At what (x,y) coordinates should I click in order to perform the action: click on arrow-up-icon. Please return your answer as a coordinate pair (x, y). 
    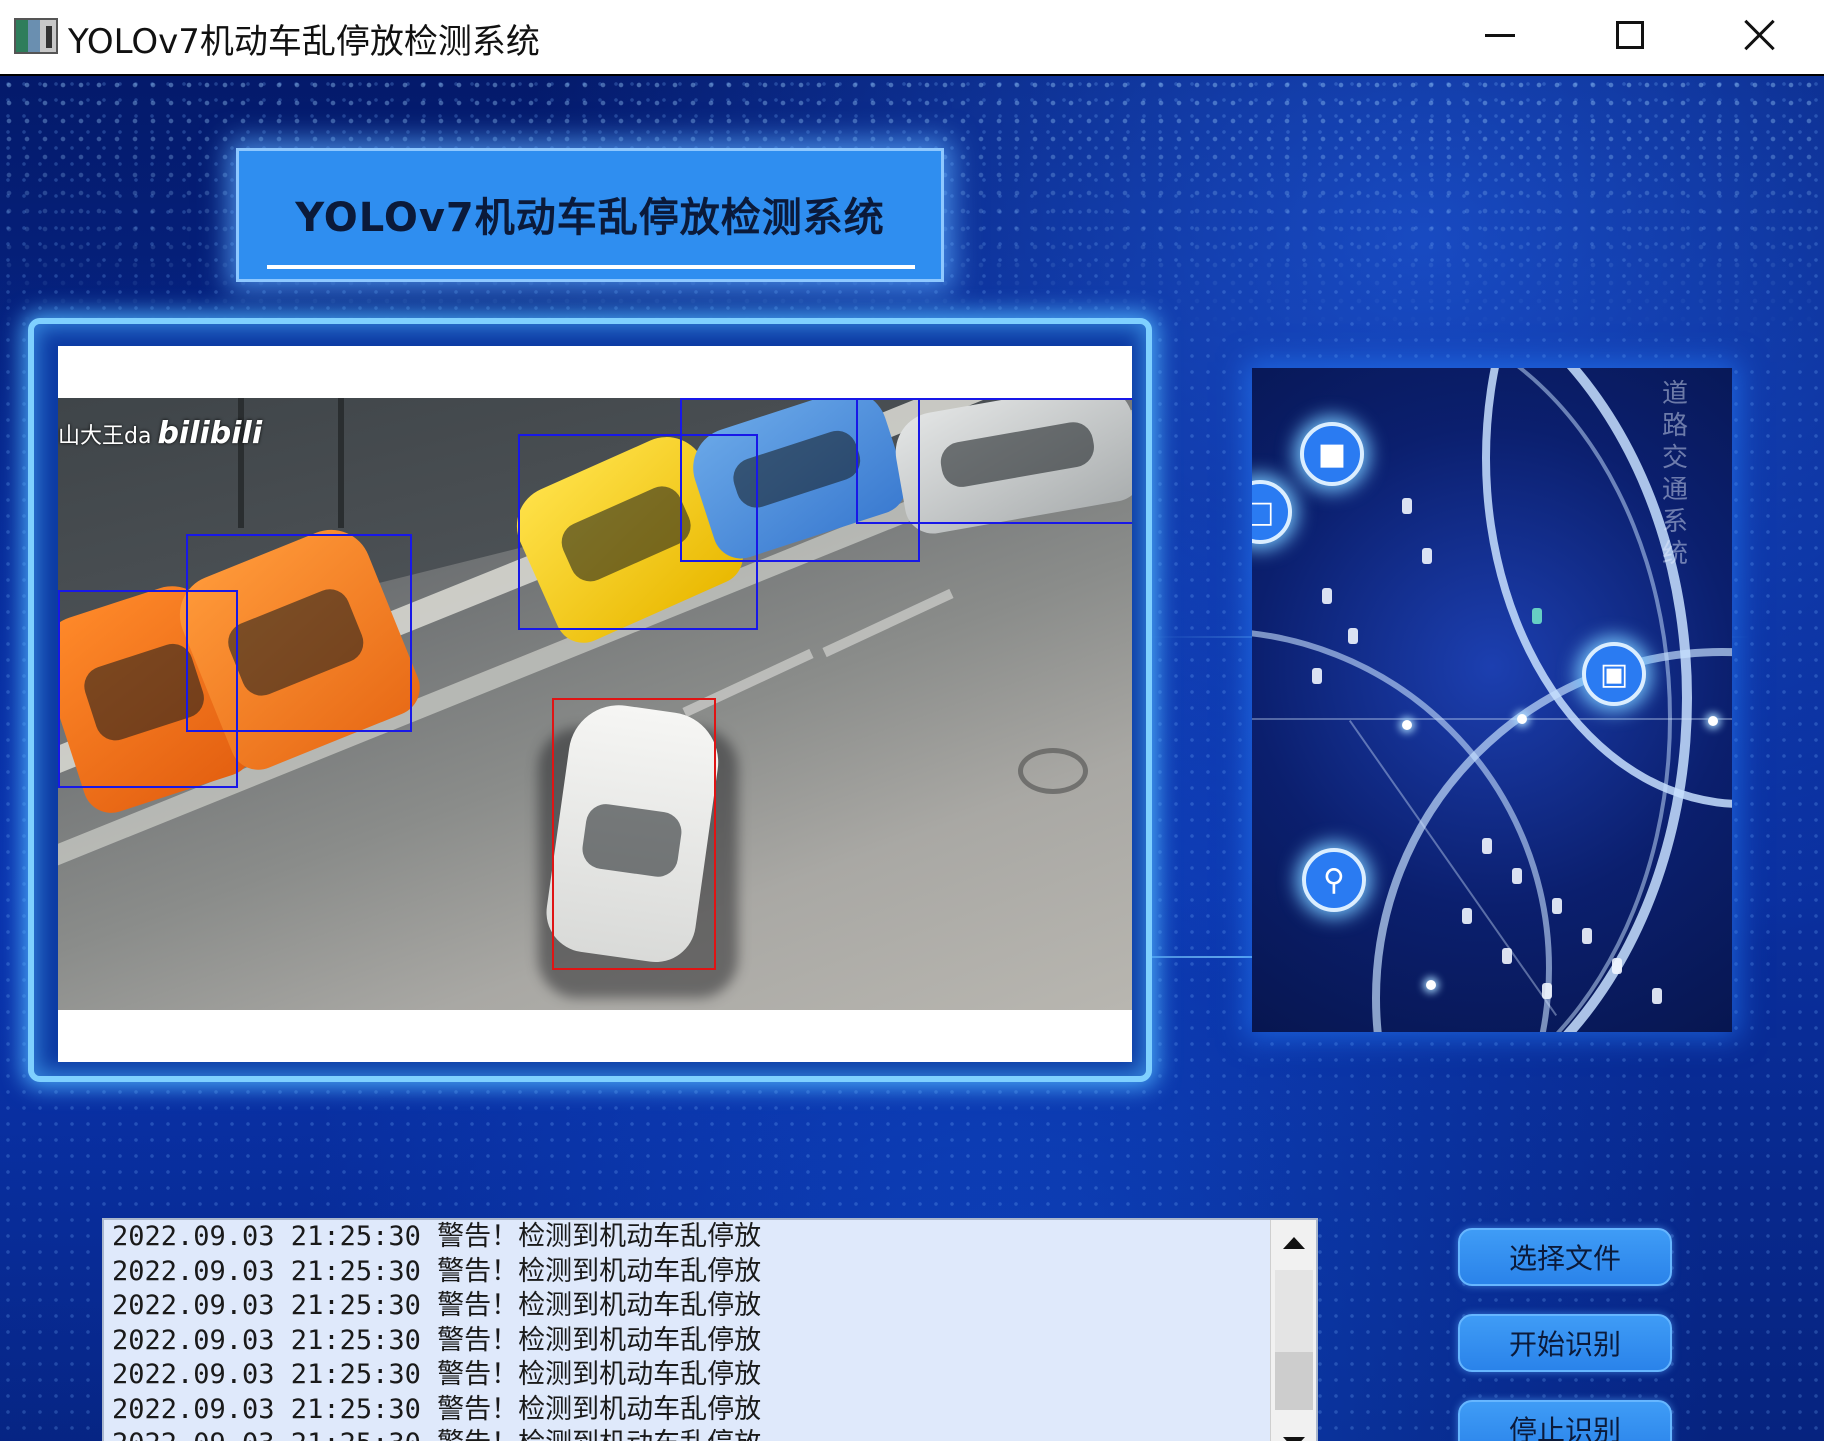
    Looking at the image, I should click on (1294, 1243).